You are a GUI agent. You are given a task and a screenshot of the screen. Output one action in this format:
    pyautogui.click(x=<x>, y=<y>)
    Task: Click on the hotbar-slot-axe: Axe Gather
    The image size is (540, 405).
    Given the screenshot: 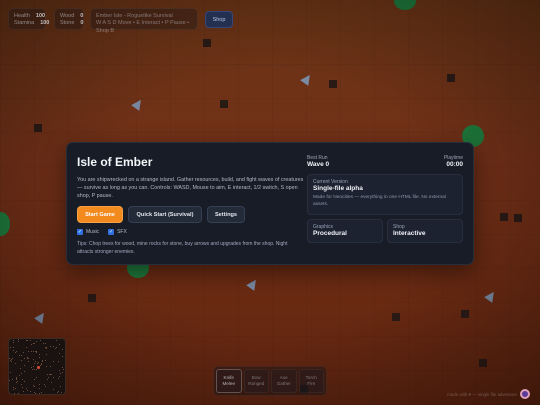 What is the action you would take?
    pyautogui.click(x=284, y=381)
    